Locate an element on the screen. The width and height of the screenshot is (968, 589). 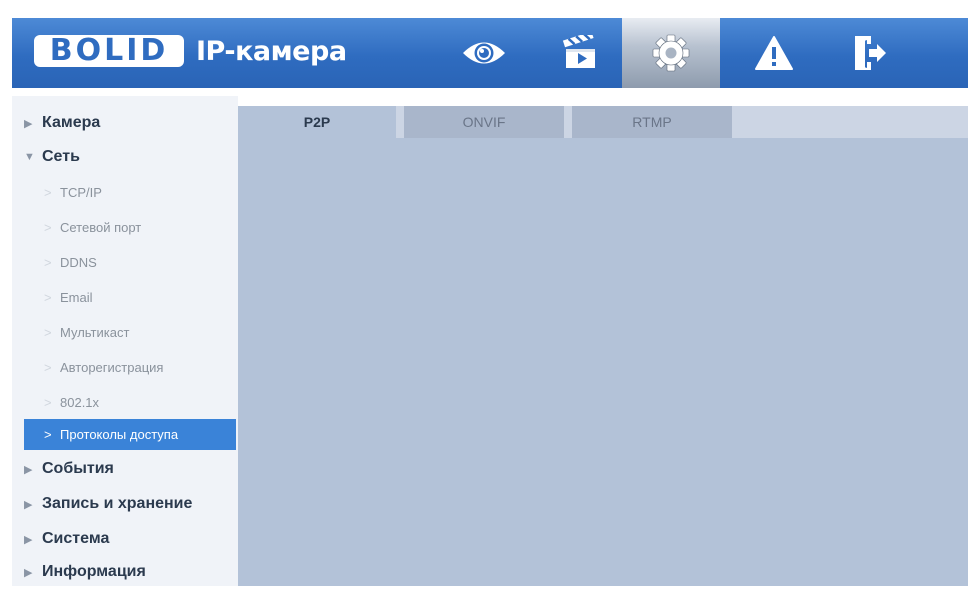
sidebar-subitem-label: Протоколы доступа is located at coordinates (119, 434).